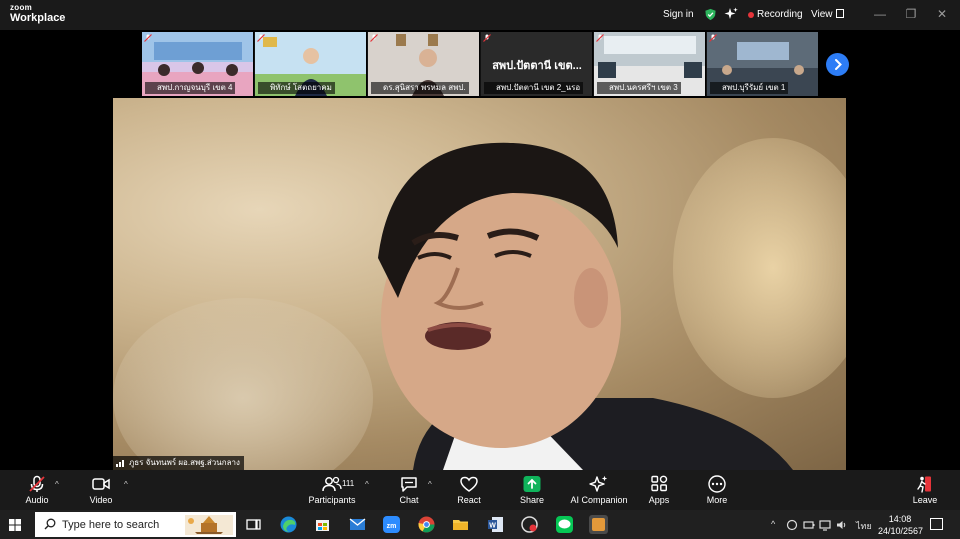  Describe the element at coordinates (792, 525) in the screenshot. I see `tray-app-icon` at that location.